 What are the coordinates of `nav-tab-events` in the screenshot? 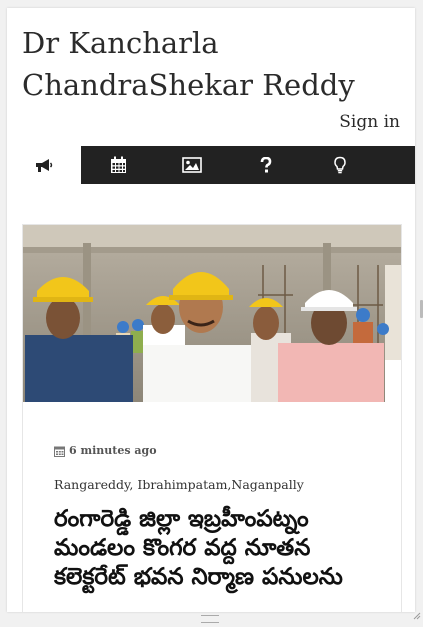 It's located at (118, 165).